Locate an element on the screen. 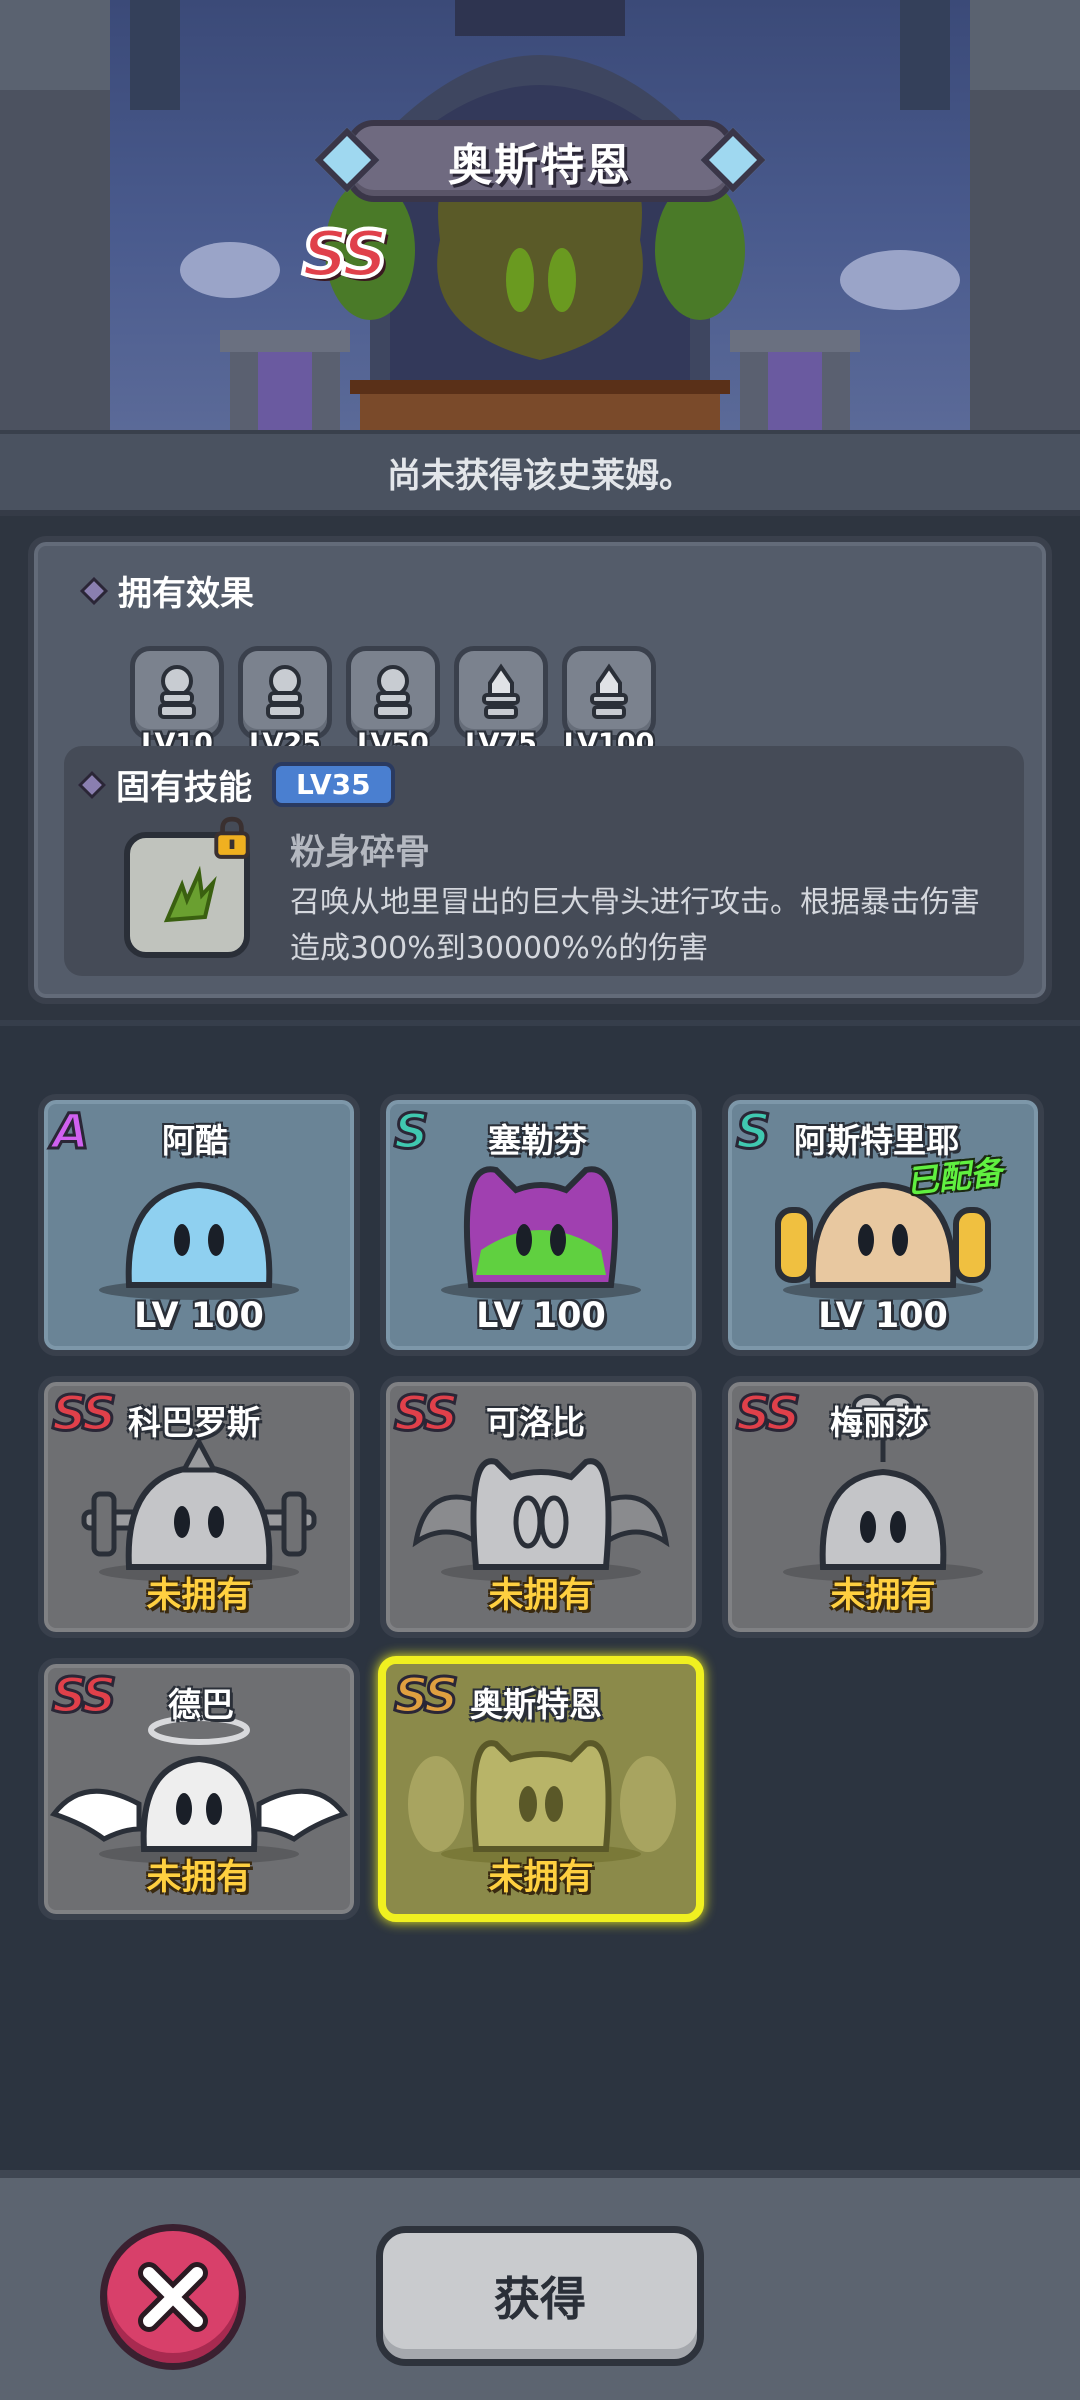 The image size is (1080, 2400). acquisition-status: 尚未获得该史莱姆。 is located at coordinates (540, 473).